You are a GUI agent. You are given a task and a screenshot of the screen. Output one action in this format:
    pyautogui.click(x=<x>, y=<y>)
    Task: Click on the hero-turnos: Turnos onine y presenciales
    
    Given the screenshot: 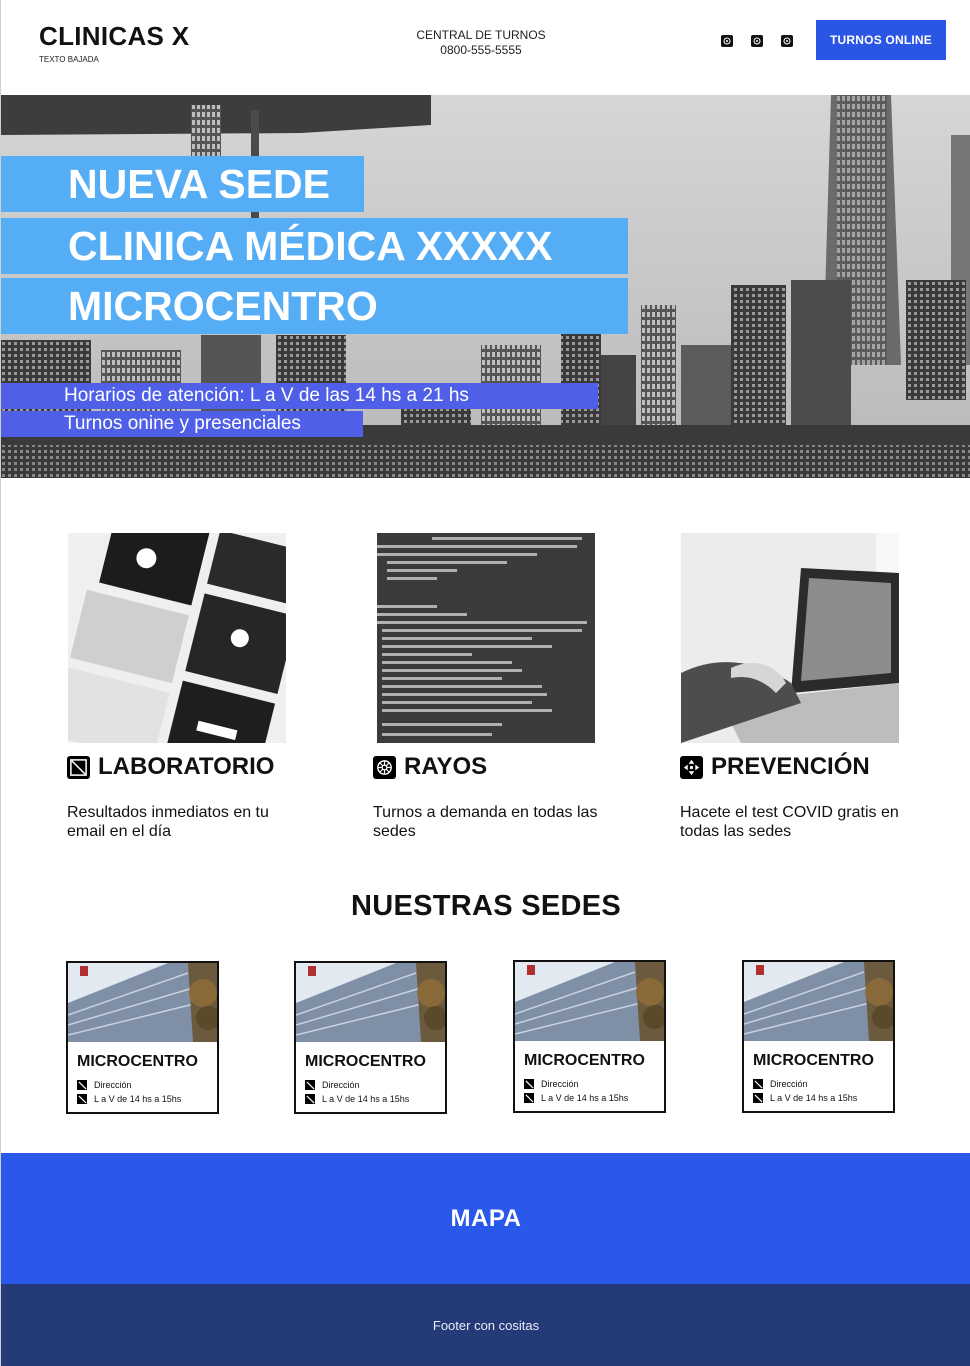 What is the action you would take?
    pyautogui.click(x=182, y=424)
    